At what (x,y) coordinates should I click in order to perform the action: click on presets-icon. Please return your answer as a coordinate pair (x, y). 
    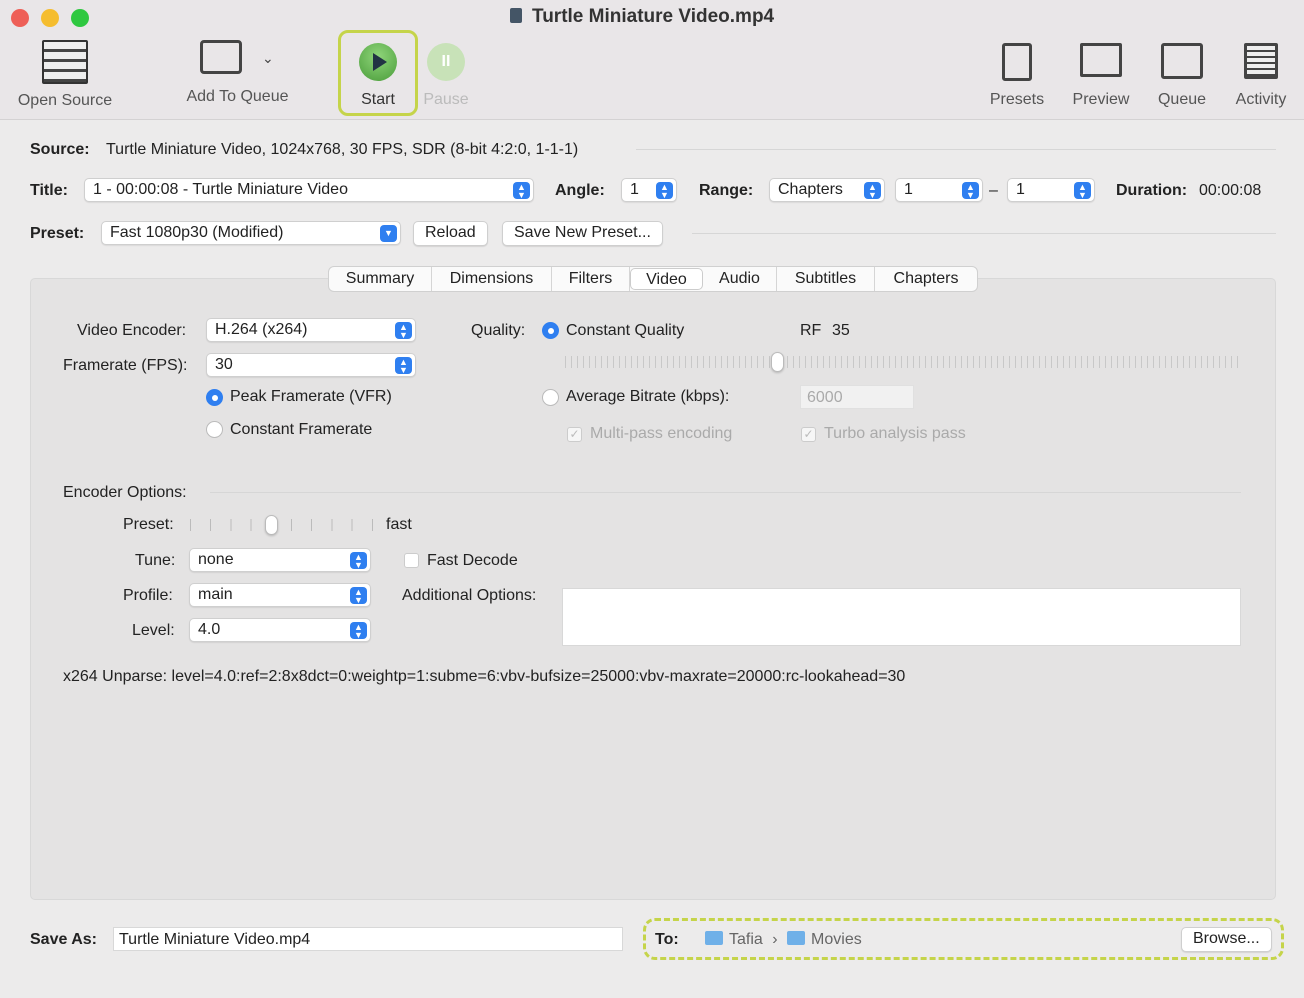
    Looking at the image, I should click on (1017, 62).